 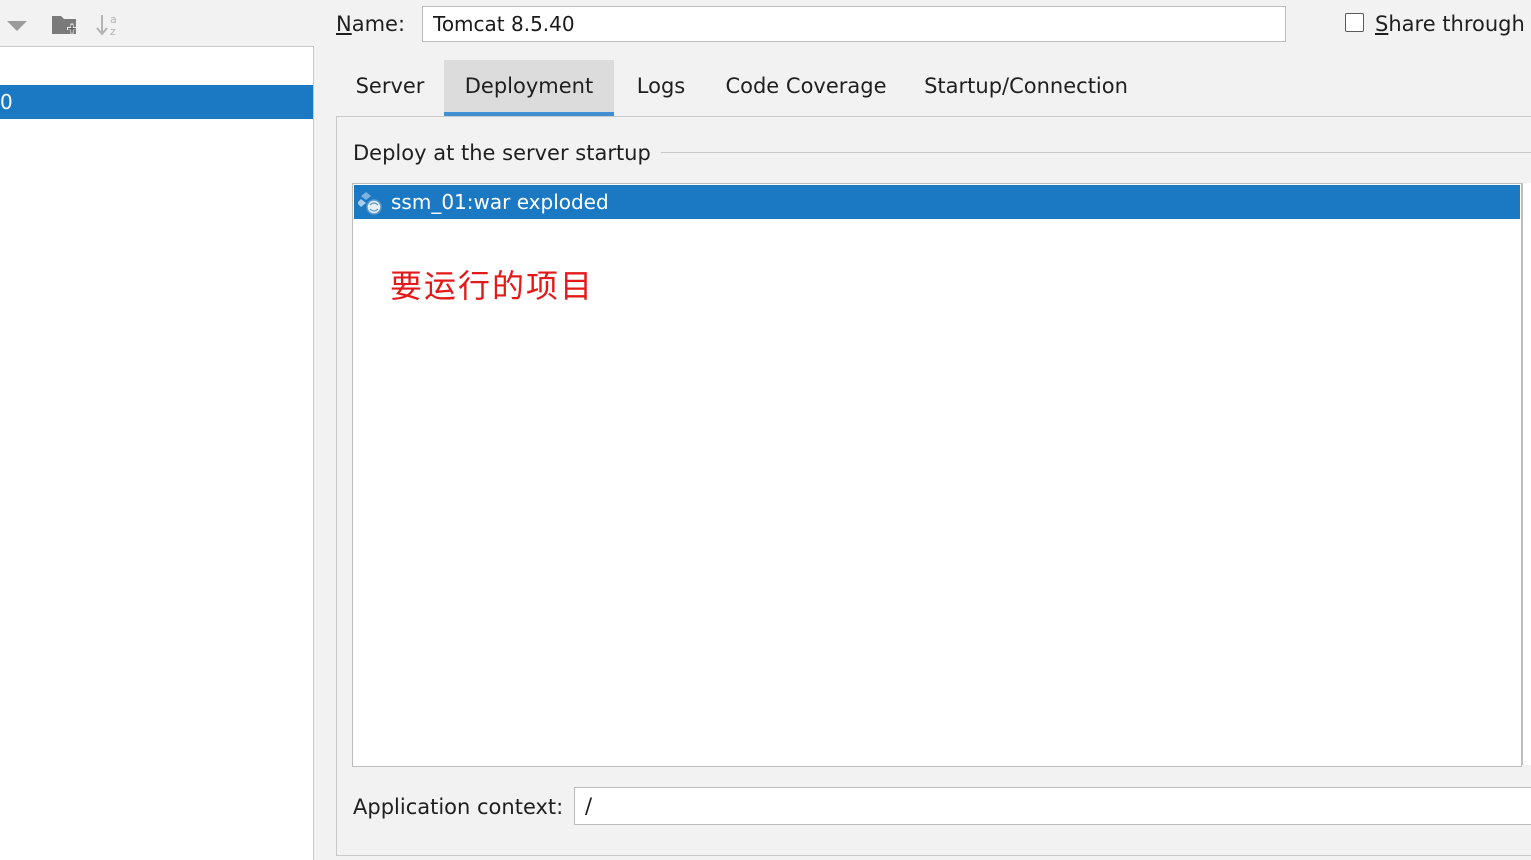 What do you see at coordinates (1453, 24) in the screenshot?
I see `share-label: Share through V` at bounding box center [1453, 24].